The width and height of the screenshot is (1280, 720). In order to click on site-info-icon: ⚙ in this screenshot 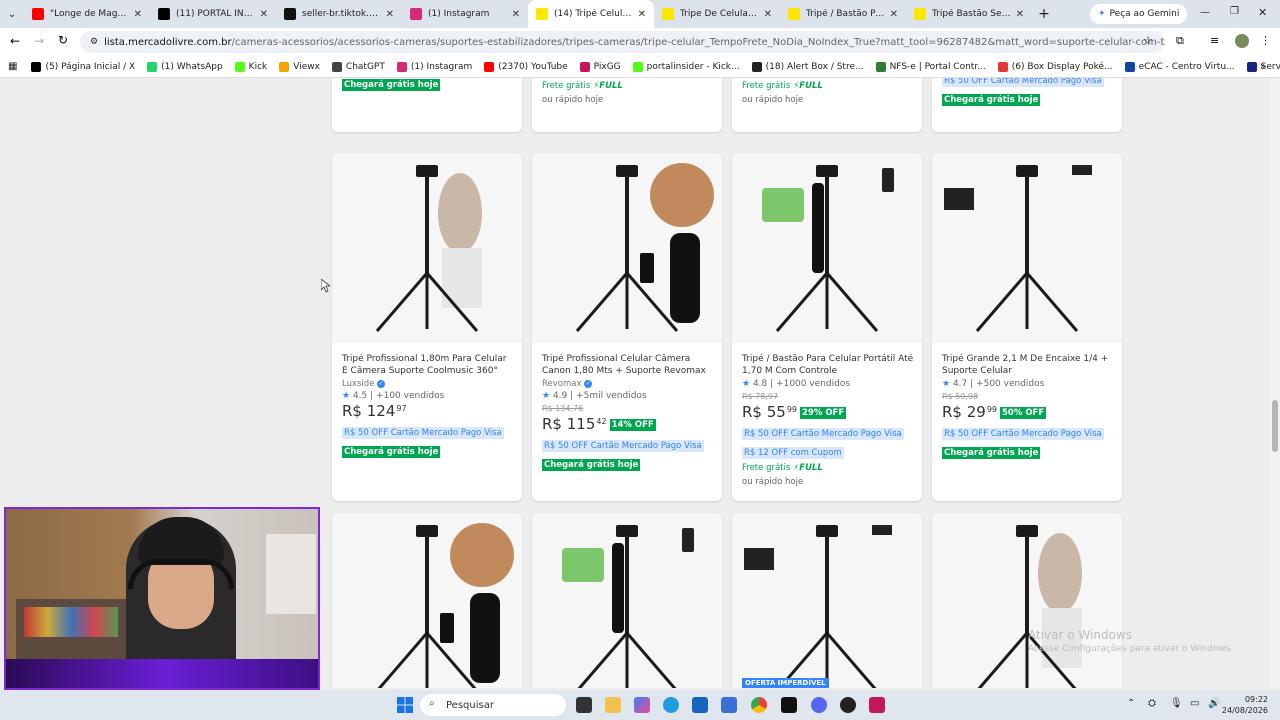, I will do `click(94, 42)`.